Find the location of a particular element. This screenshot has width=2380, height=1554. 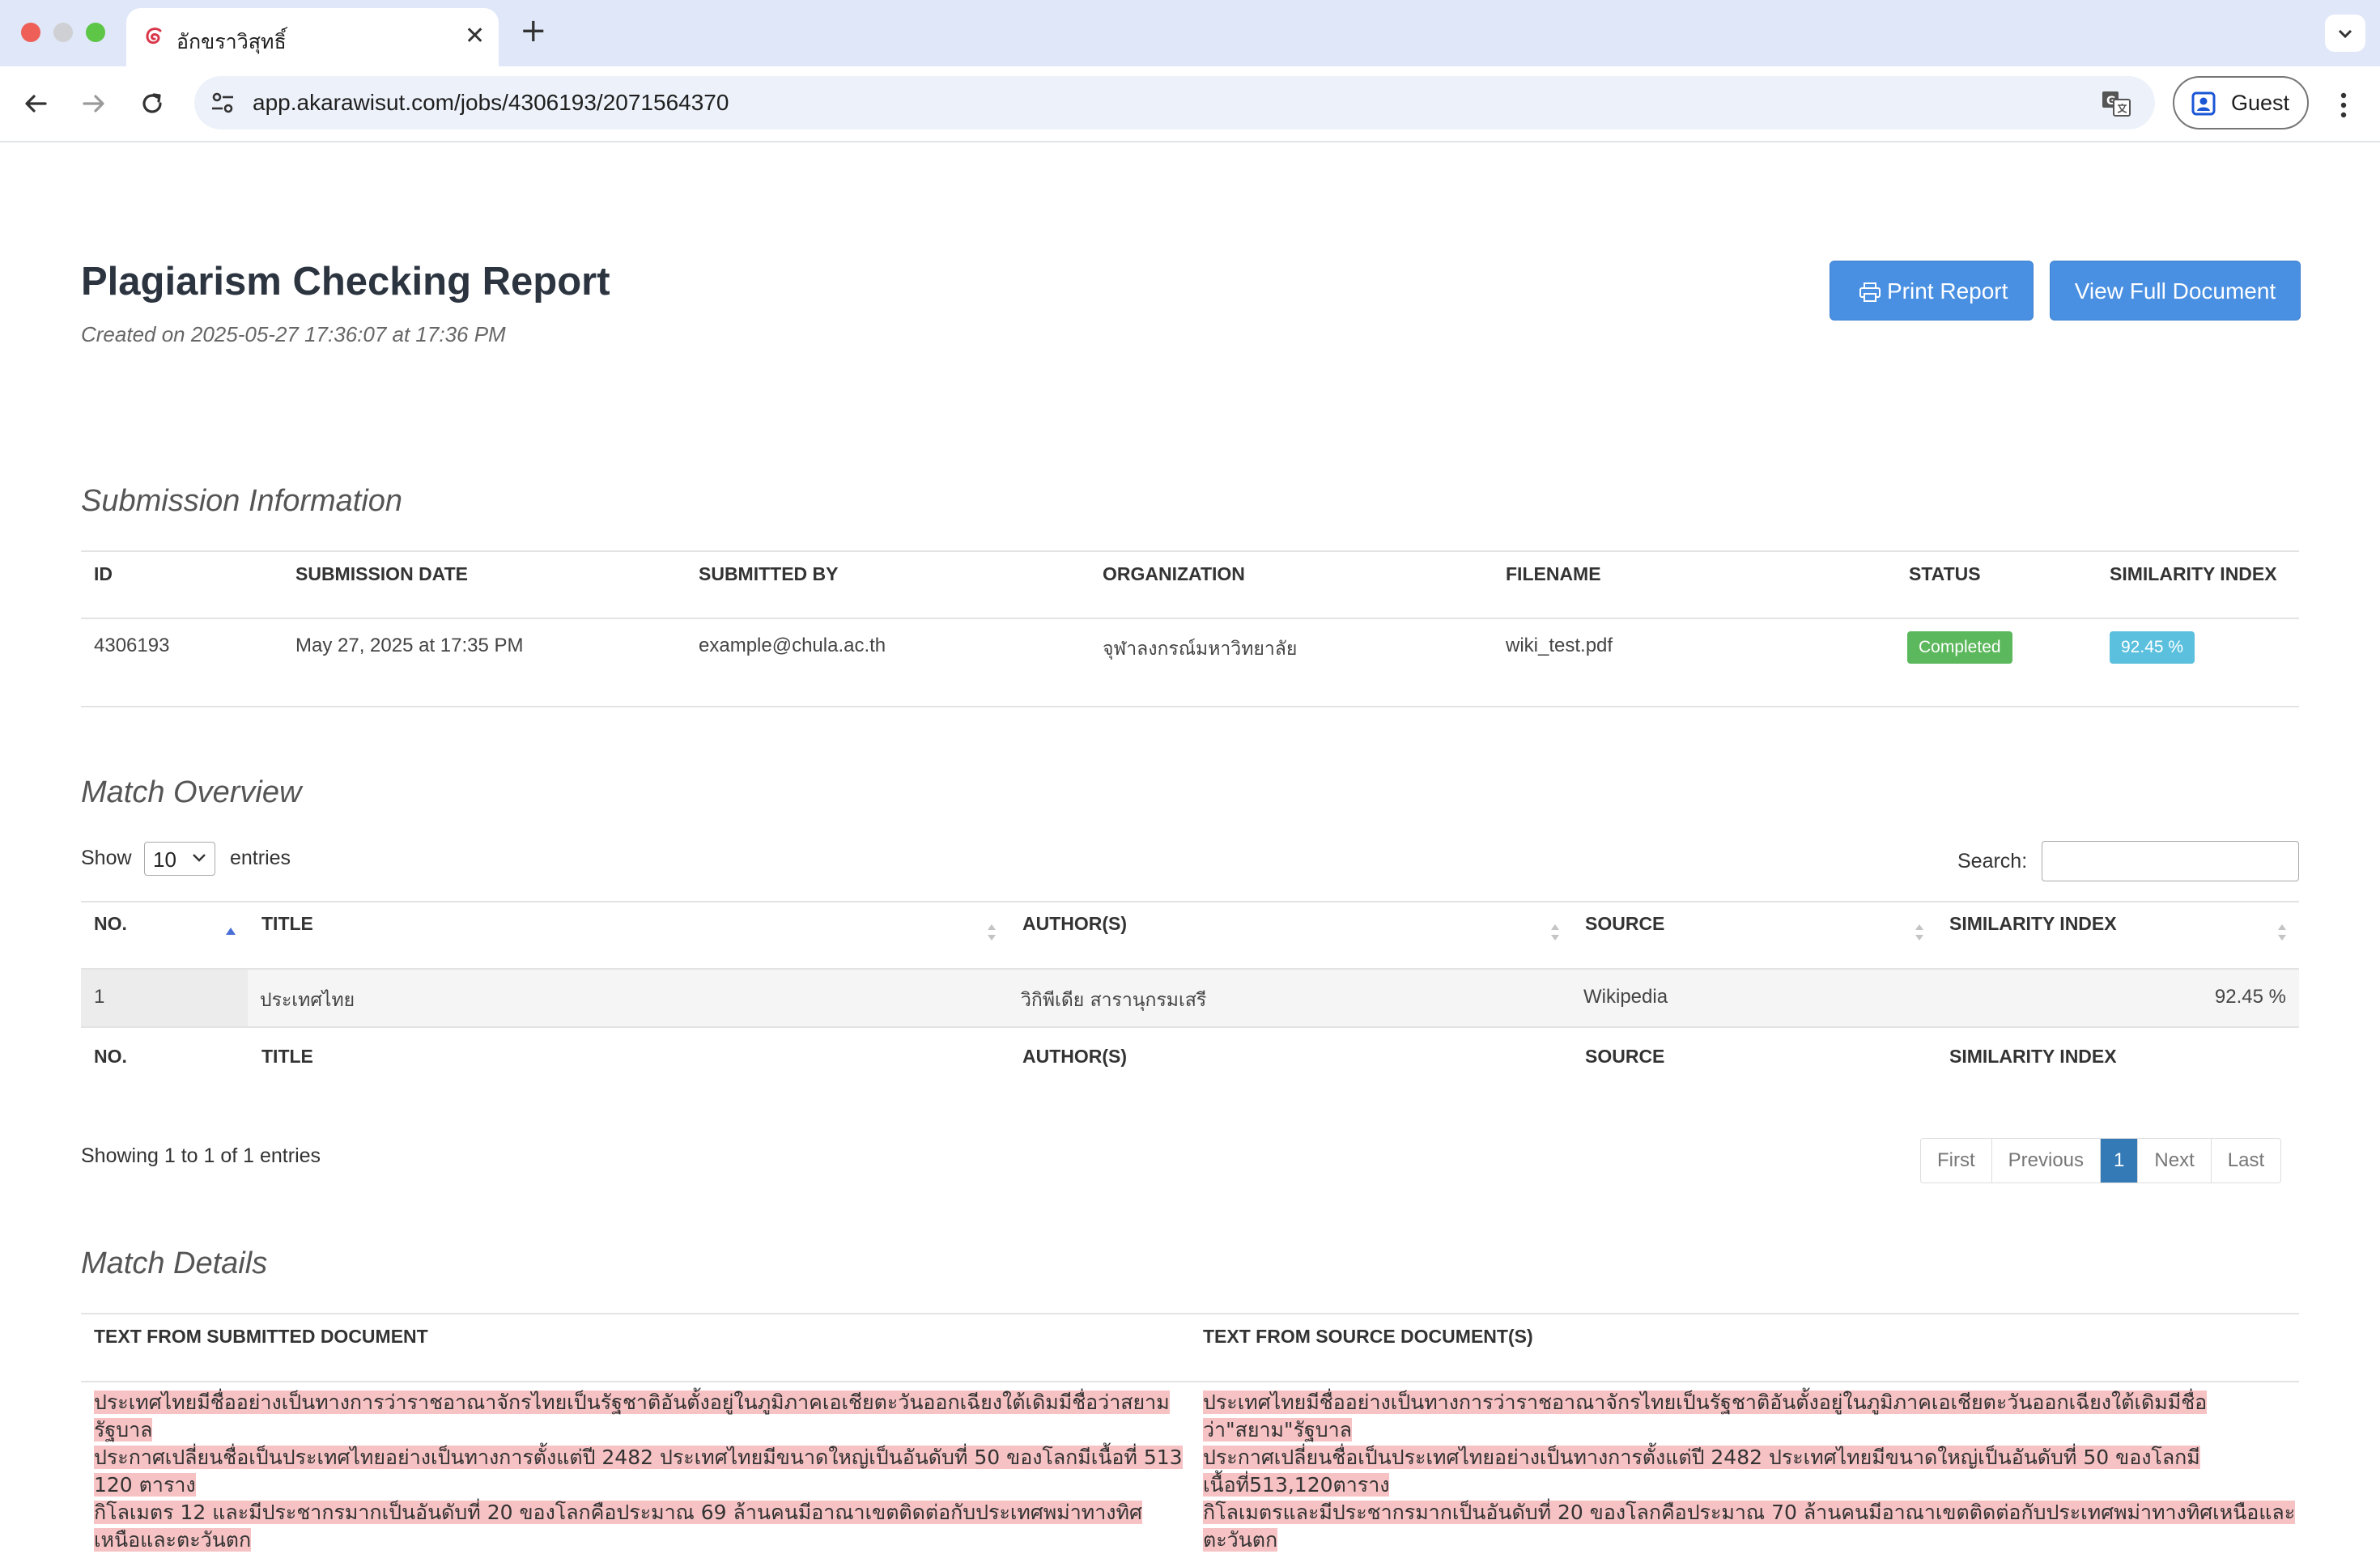

print-report-button: Print Report is located at coordinates (1932, 291).